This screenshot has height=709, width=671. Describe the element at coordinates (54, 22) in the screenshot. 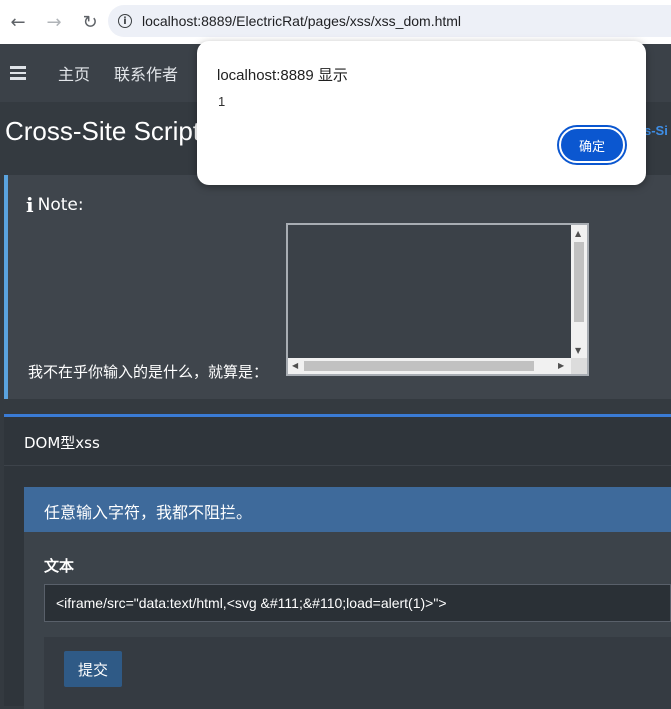

I see `forward-icon: →` at that location.